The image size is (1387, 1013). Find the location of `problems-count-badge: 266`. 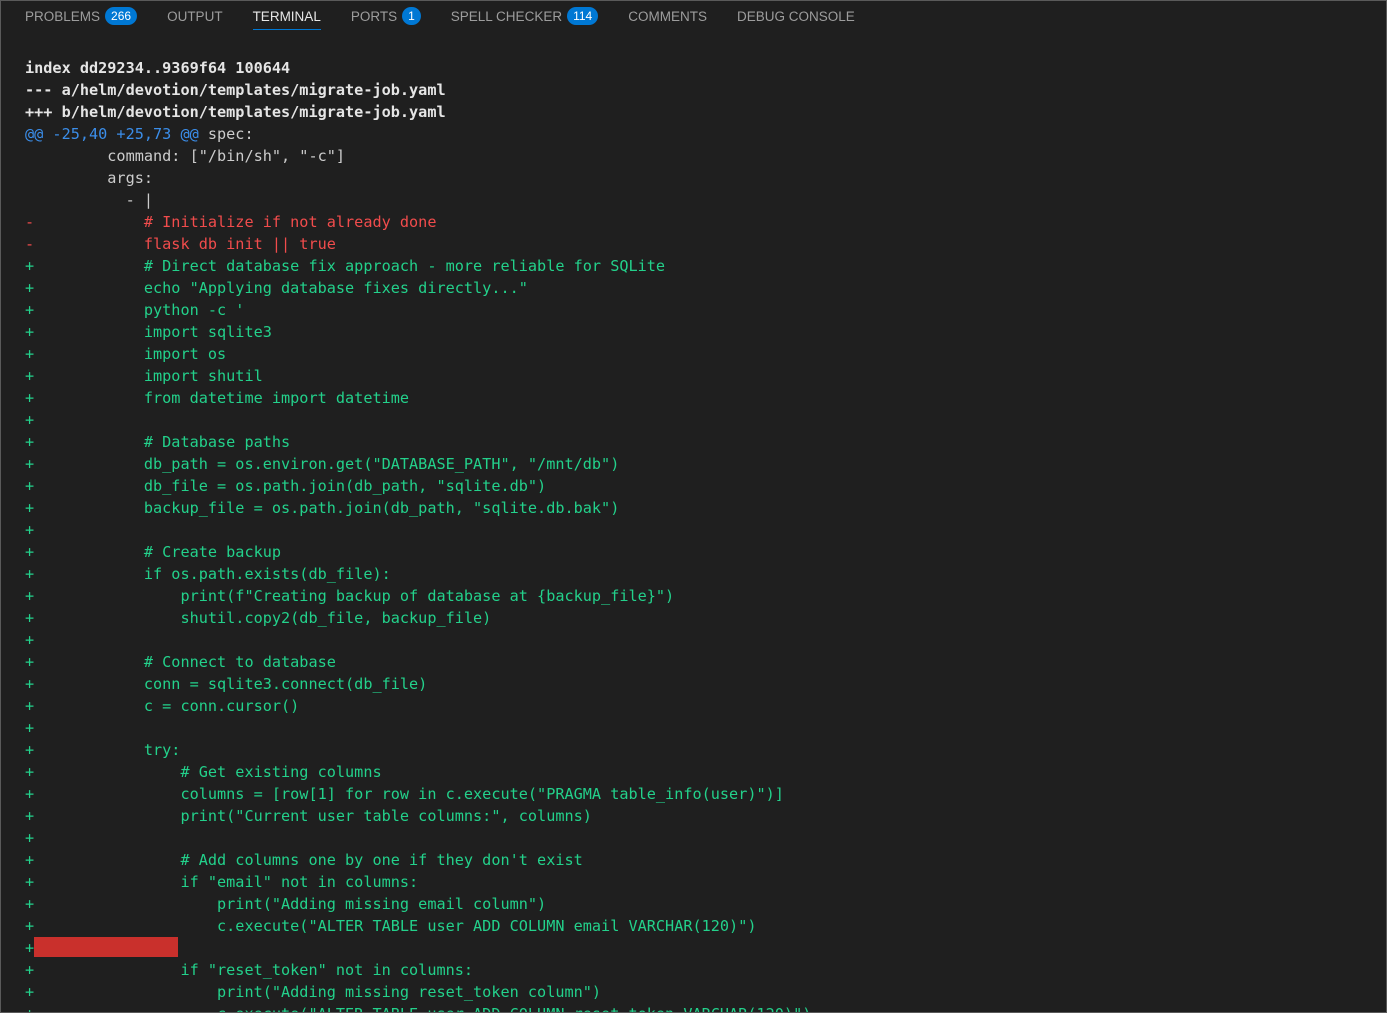

problems-count-badge: 266 is located at coordinates (121, 16).